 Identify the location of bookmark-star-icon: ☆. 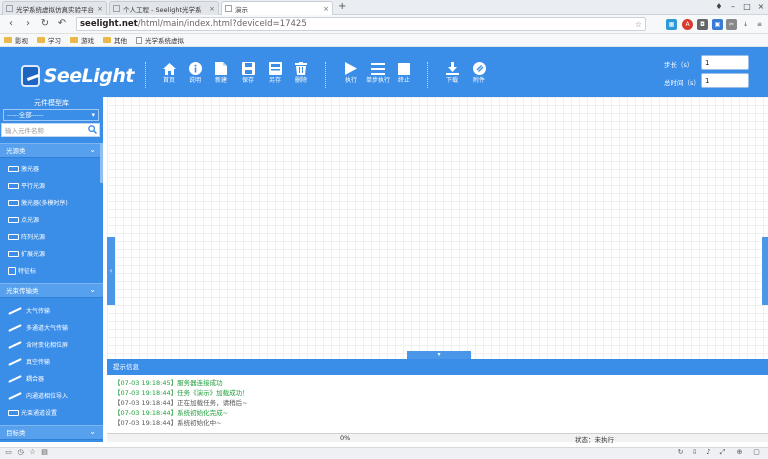
(638, 24).